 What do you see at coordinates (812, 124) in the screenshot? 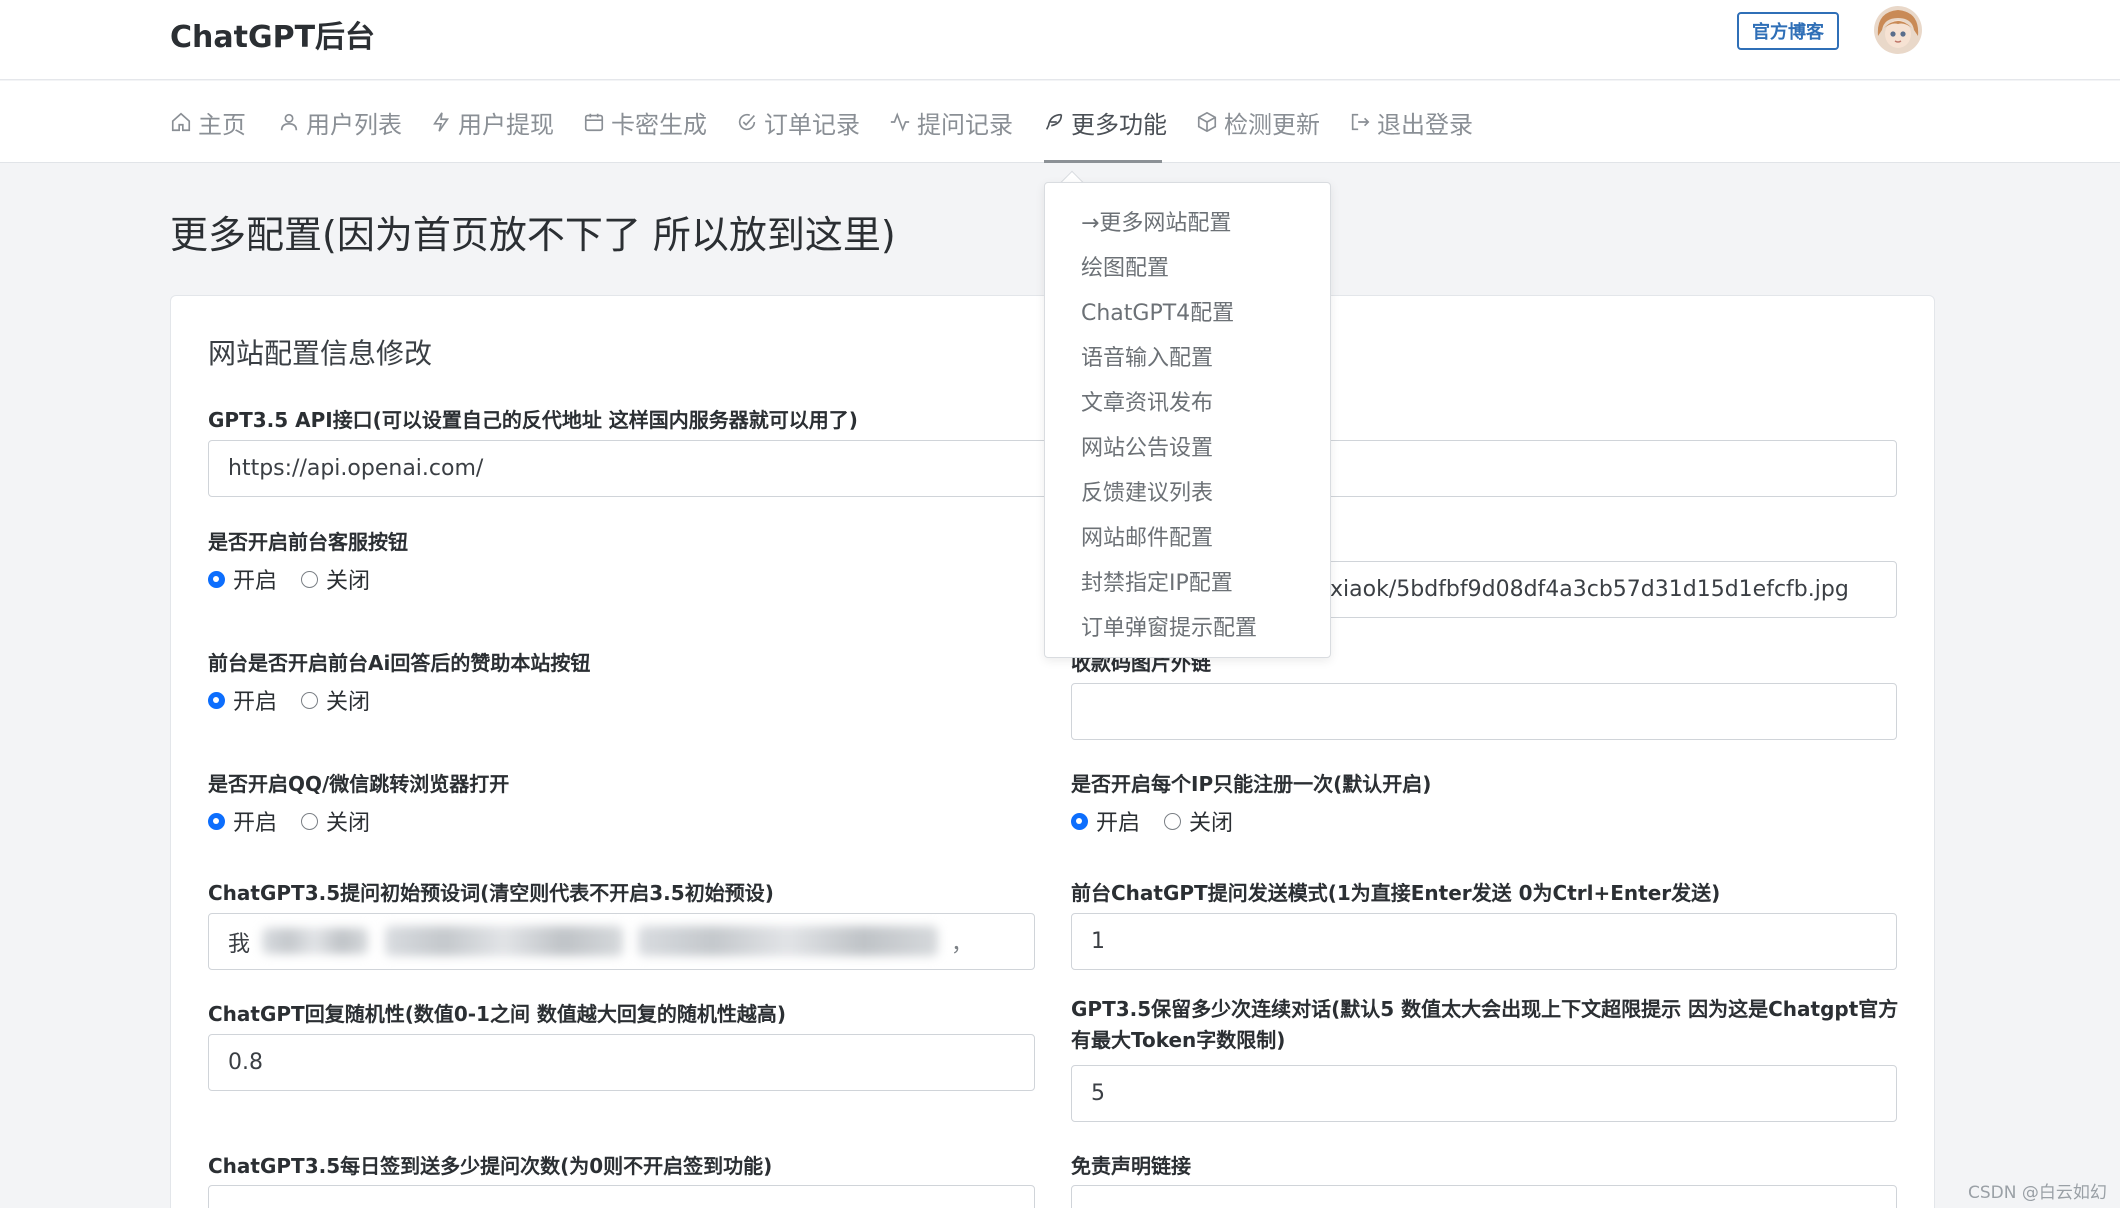
I see `nav-label: 订单记录` at bounding box center [812, 124].